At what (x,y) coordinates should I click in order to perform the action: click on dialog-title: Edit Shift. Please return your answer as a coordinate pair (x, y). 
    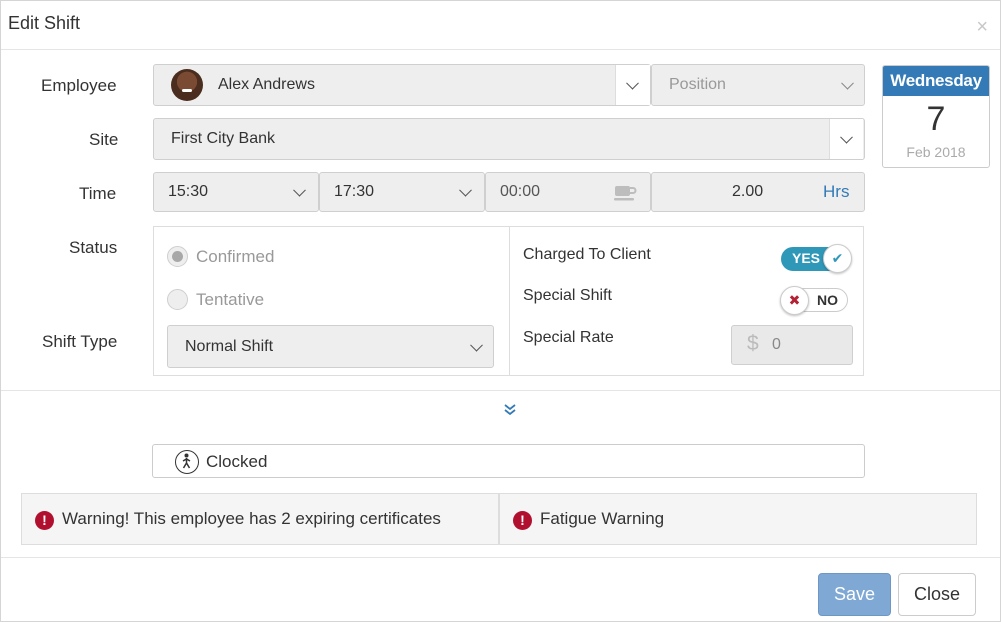
    Looking at the image, I should click on (44, 23).